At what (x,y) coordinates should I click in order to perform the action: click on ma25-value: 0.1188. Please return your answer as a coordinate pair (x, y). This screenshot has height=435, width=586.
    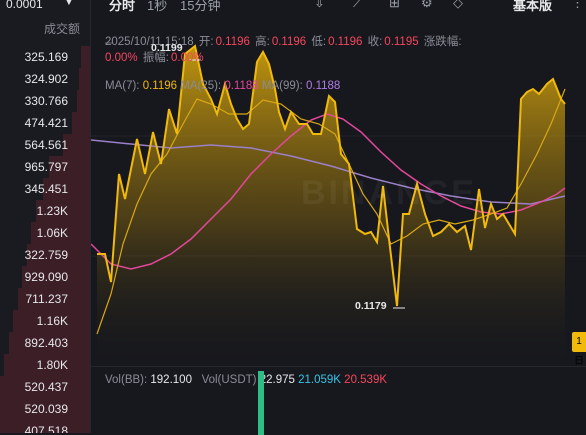
    Looking at the image, I should click on (241, 86).